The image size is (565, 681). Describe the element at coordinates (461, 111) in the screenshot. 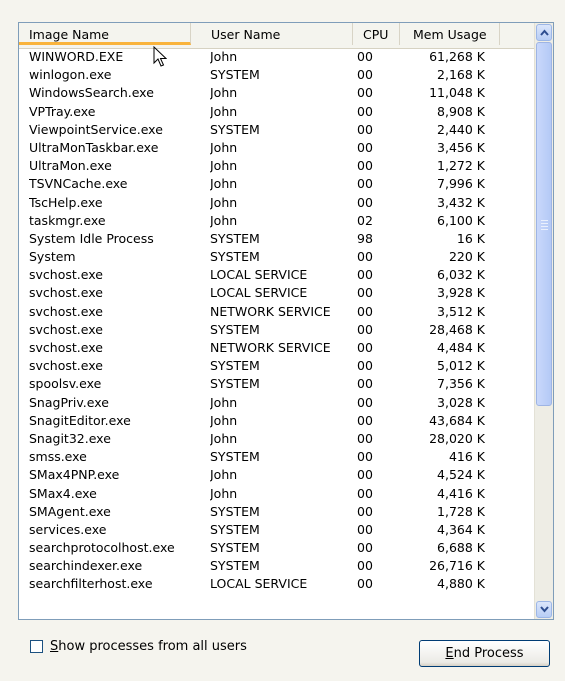

I see `process-mem-usage: 8,908 K` at that location.